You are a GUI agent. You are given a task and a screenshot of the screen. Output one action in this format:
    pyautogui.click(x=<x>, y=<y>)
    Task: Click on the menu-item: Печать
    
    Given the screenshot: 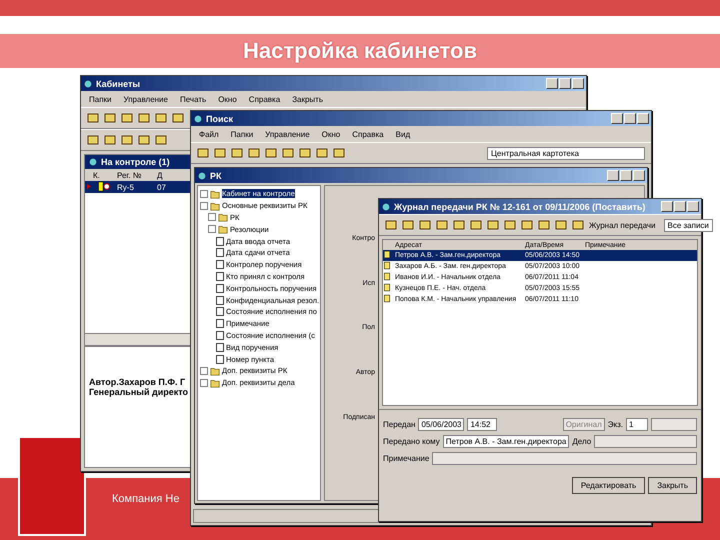 What is the action you would take?
    pyautogui.click(x=193, y=99)
    